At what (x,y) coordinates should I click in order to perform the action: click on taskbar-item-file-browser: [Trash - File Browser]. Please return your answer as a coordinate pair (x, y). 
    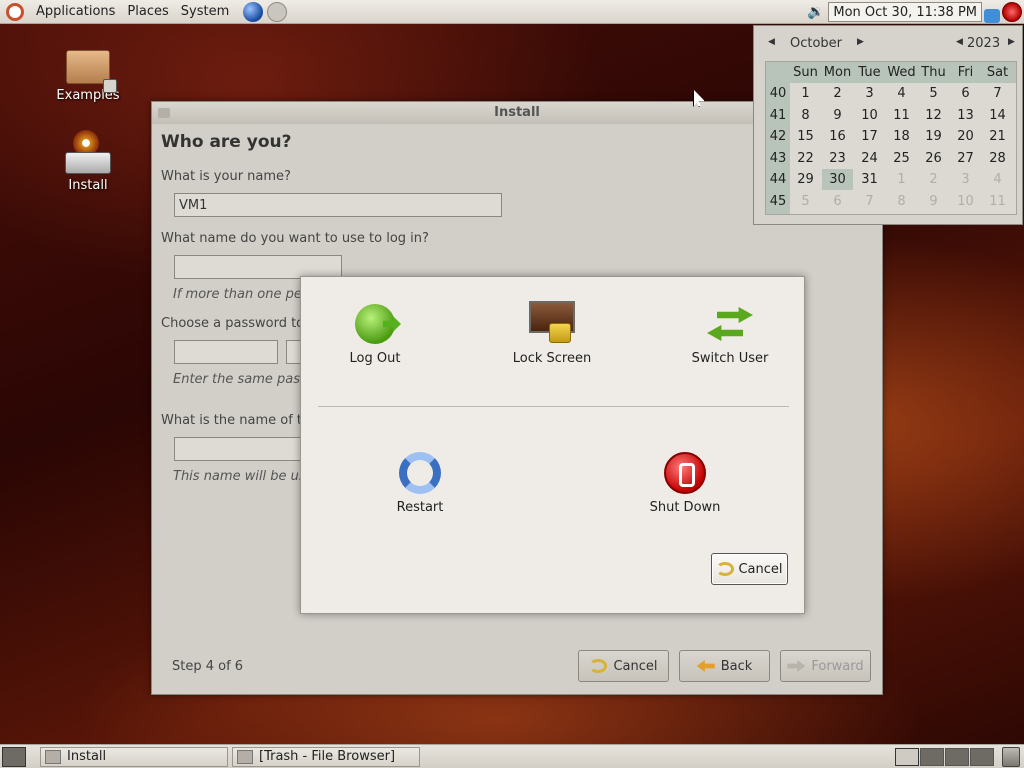
    Looking at the image, I should click on (326, 757).